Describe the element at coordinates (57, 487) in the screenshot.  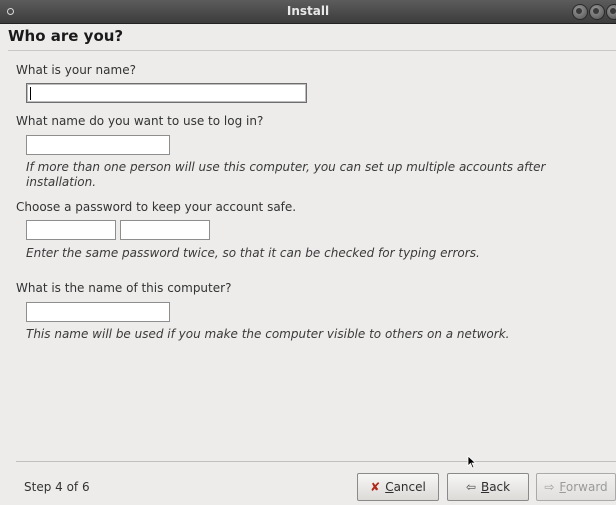
I see `step-indicator: Step 4 of 6` at that location.